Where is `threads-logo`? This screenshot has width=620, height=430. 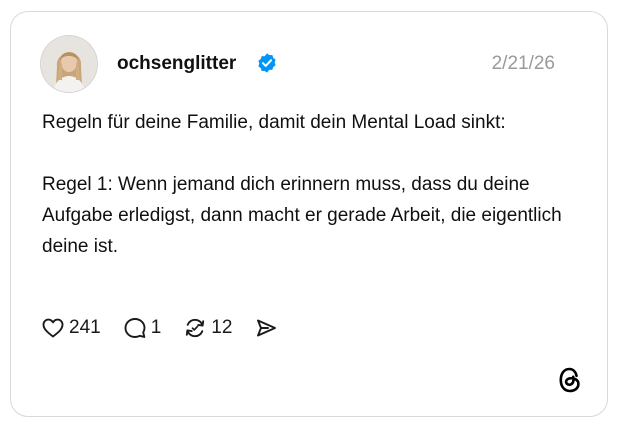 threads-logo is located at coordinates (570, 380).